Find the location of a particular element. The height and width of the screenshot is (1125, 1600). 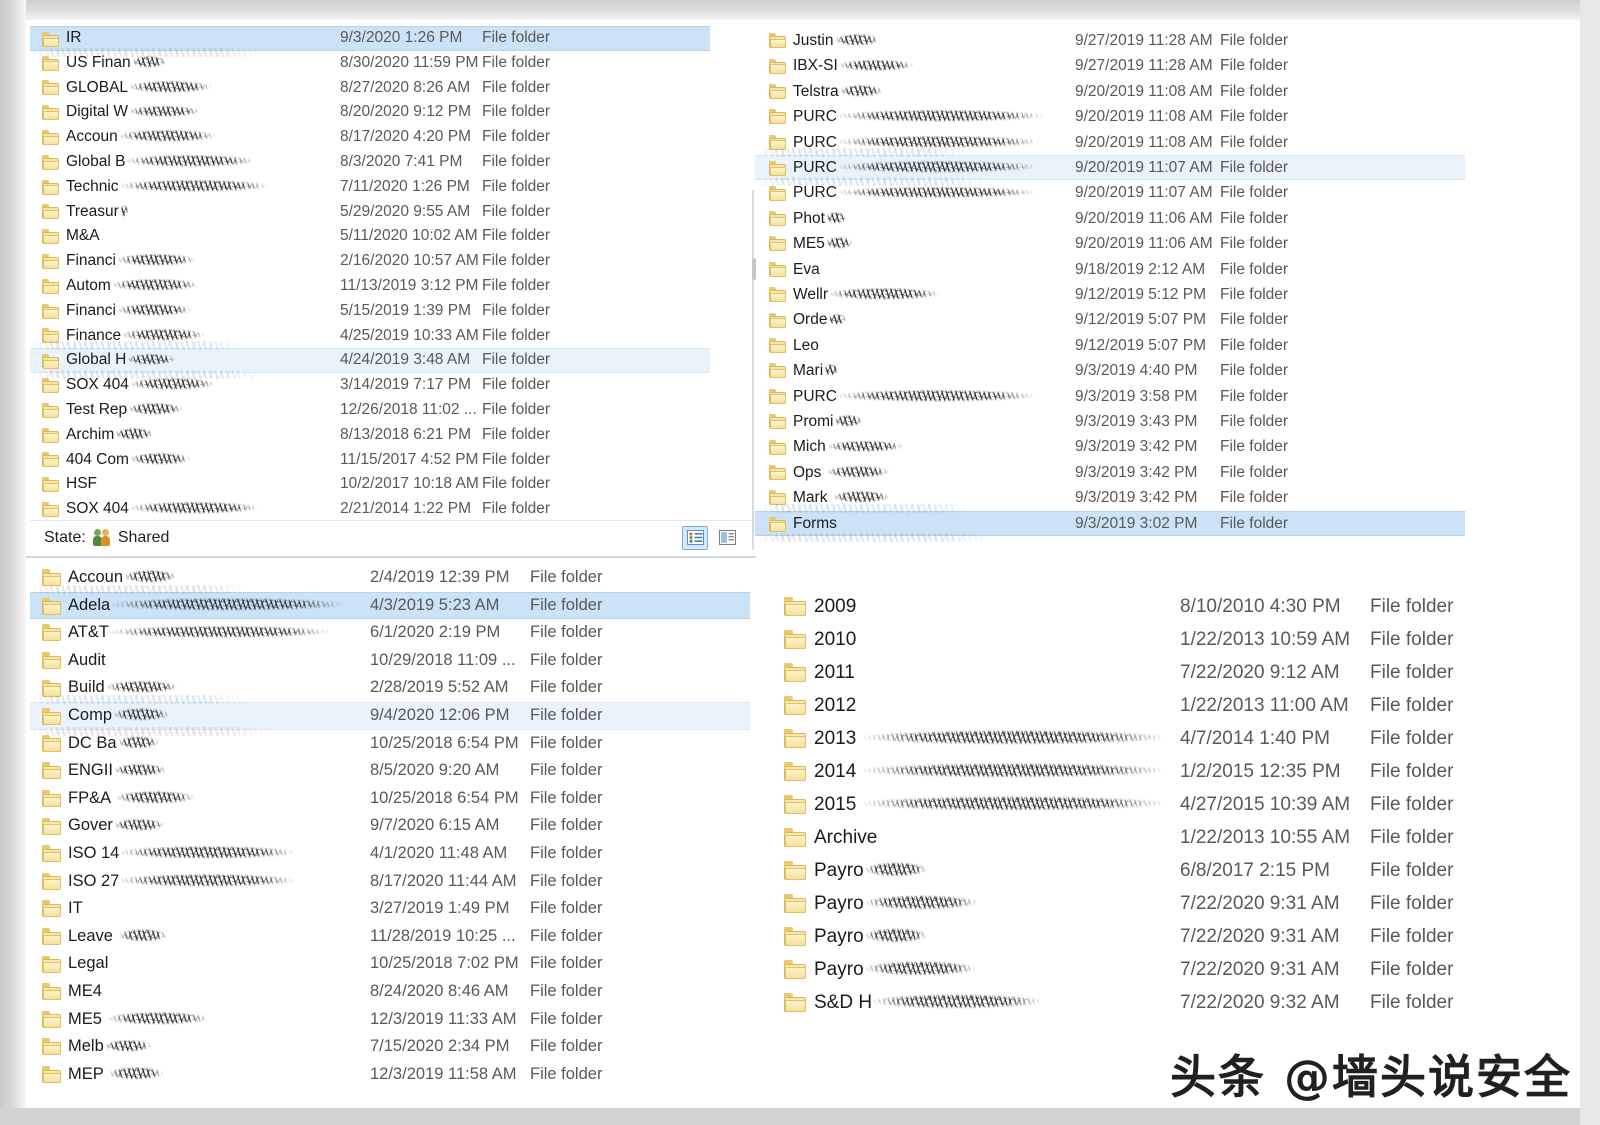

file-row: ISO 27 8/17/2020 11:44 AM File folder is located at coordinates (390, 882).